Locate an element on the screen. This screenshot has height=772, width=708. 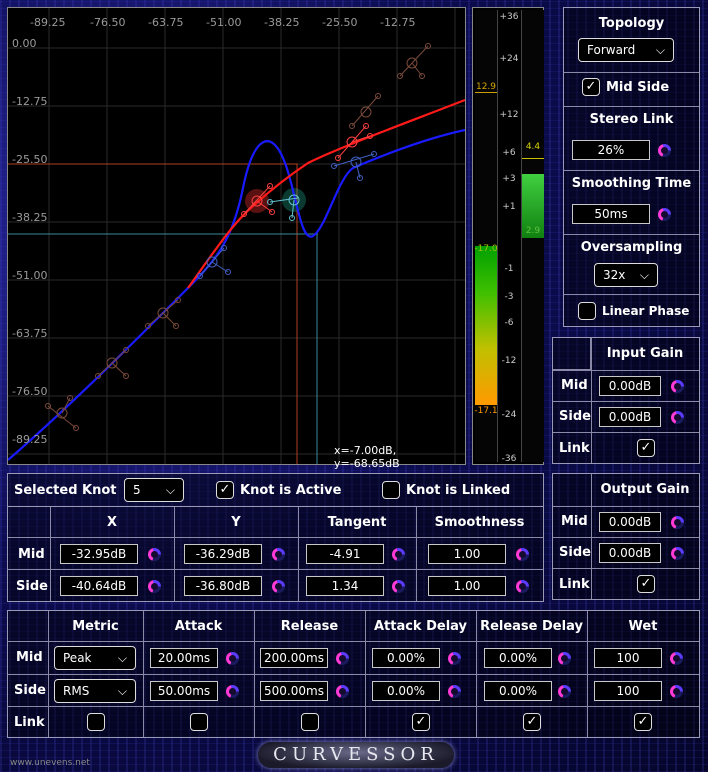
dyn-mid-release-field: 200.00ms is located at coordinates (294, 658).